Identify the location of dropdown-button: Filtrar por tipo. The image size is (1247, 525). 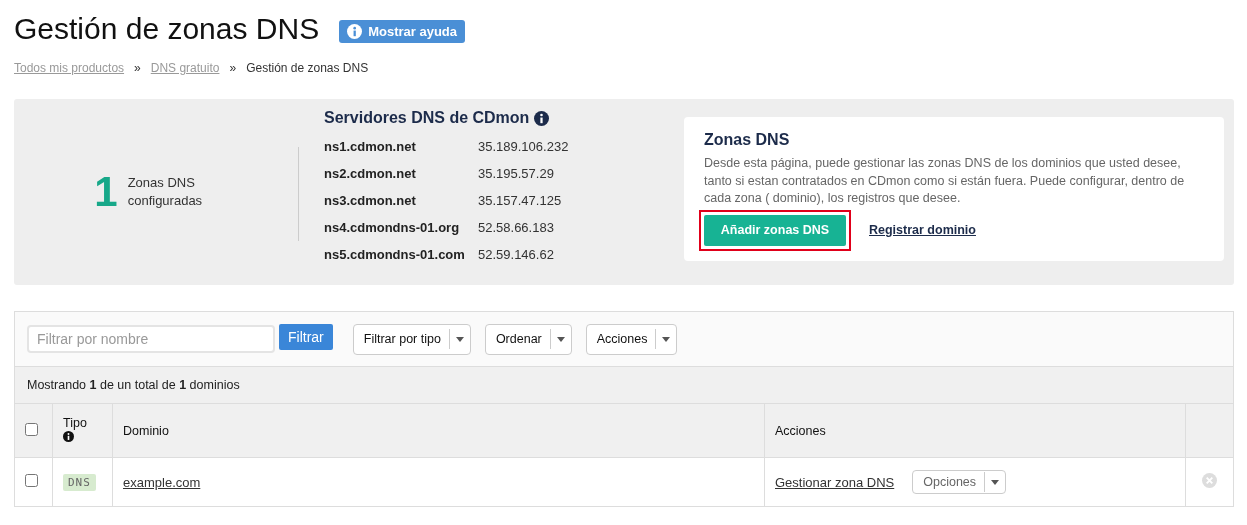
(411, 339).